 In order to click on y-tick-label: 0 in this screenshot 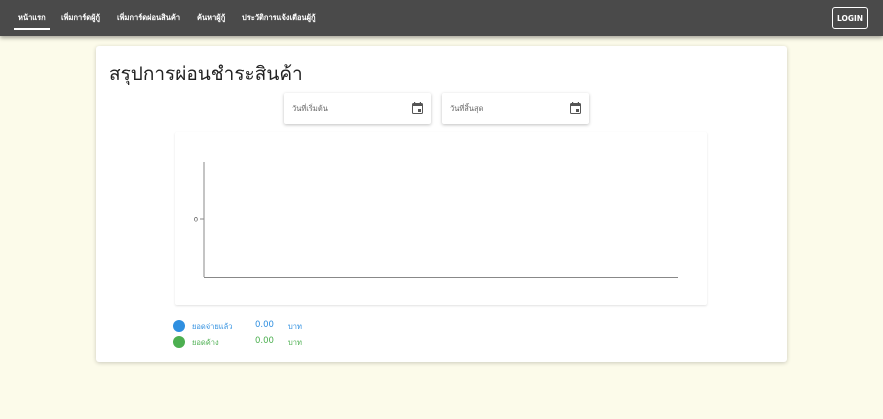, I will do `click(196, 220)`.